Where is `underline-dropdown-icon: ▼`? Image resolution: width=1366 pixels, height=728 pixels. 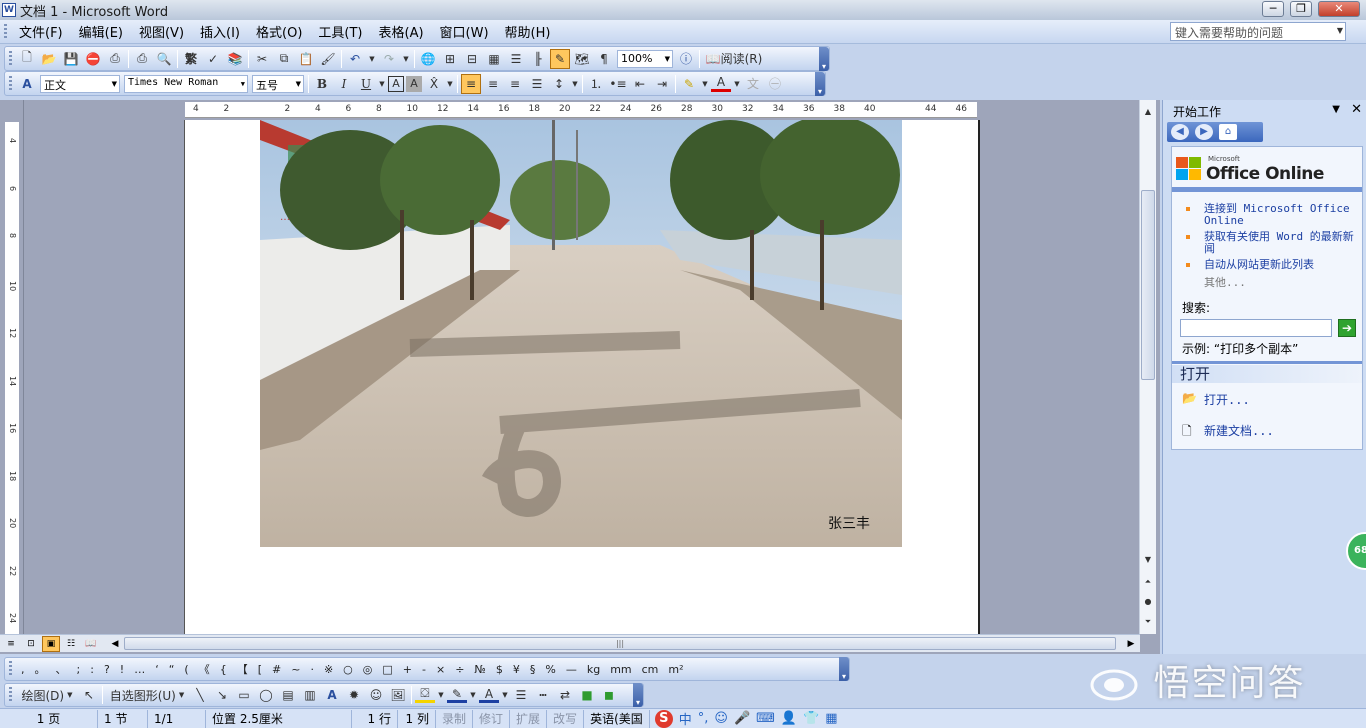 underline-dropdown-icon: ▼ is located at coordinates (382, 84).